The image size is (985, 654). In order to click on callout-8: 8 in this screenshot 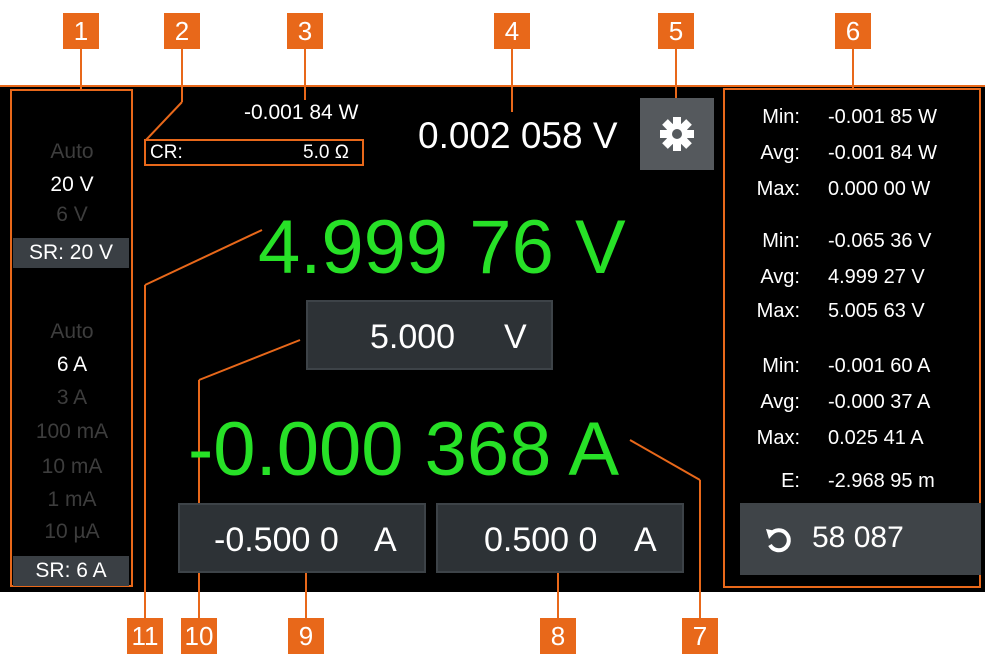, I will do `click(558, 636)`.